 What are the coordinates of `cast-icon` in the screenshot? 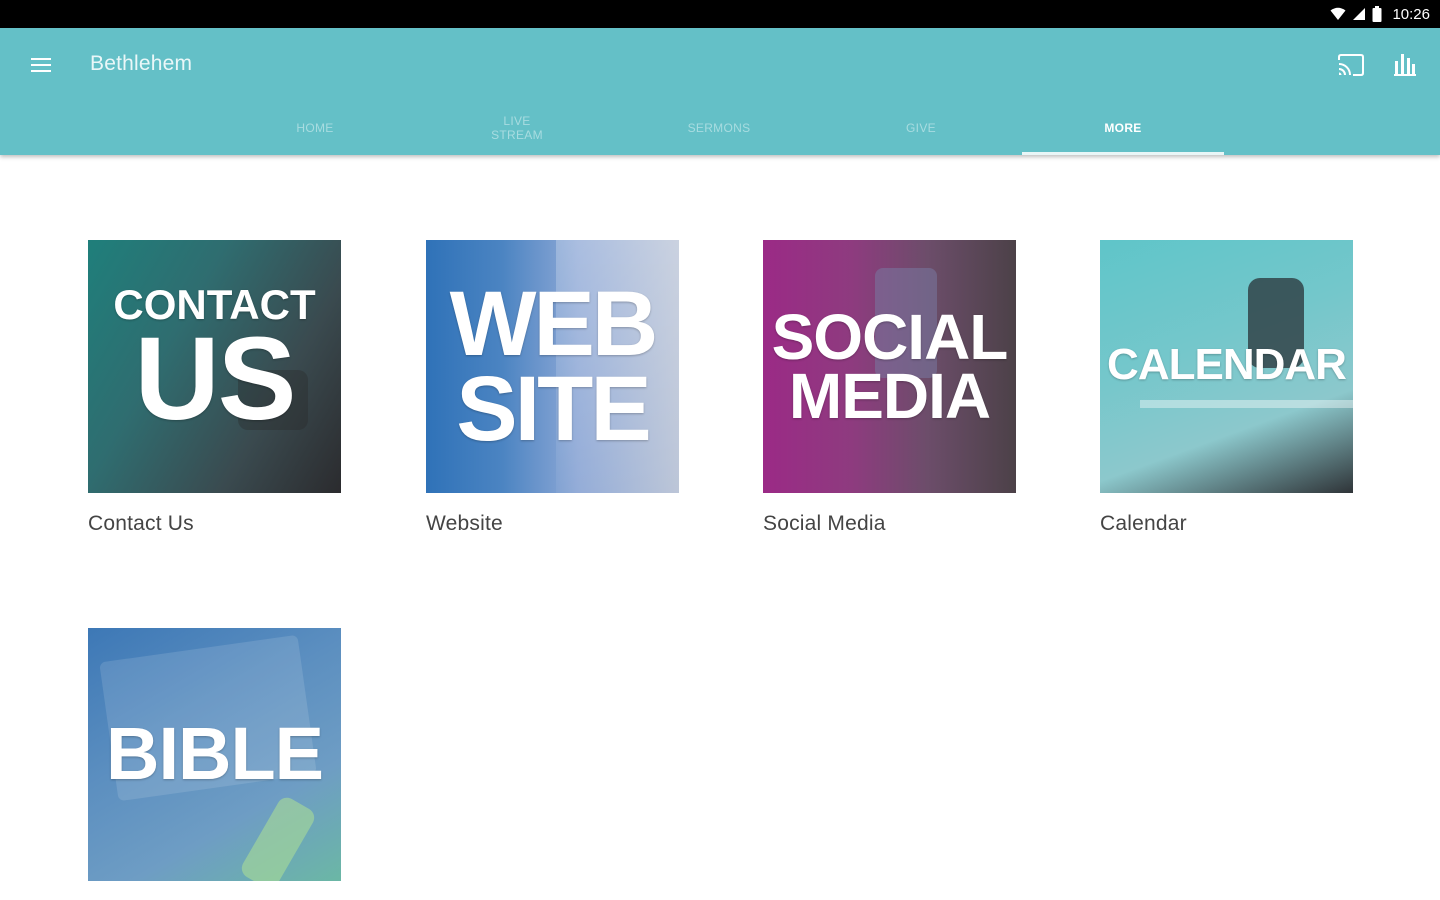 It's located at (1351, 65).